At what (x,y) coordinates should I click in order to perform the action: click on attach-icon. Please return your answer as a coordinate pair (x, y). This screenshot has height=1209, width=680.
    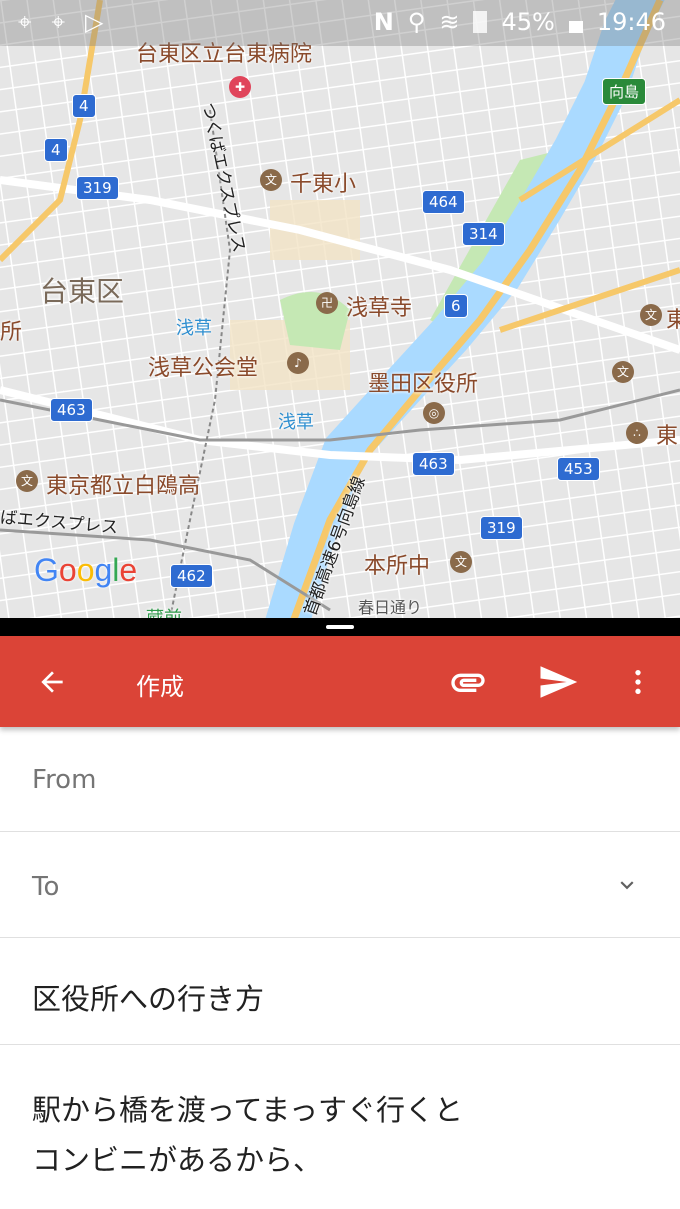
    Looking at the image, I should click on (468, 682).